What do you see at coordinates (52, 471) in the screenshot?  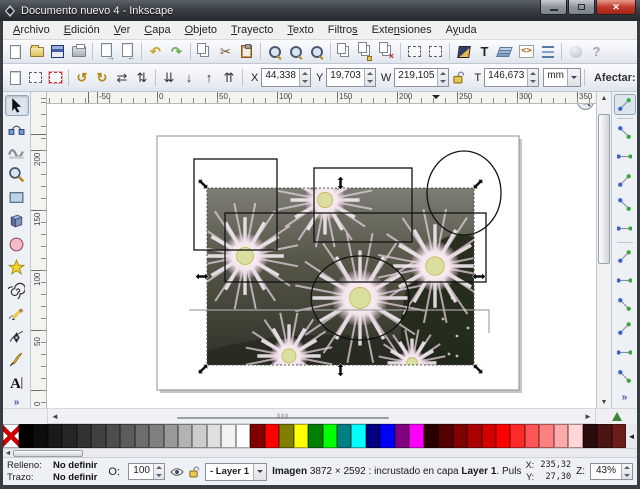 I see `fill-stroke-indicator: Relleno: No definir Trazo: No definir` at bounding box center [52, 471].